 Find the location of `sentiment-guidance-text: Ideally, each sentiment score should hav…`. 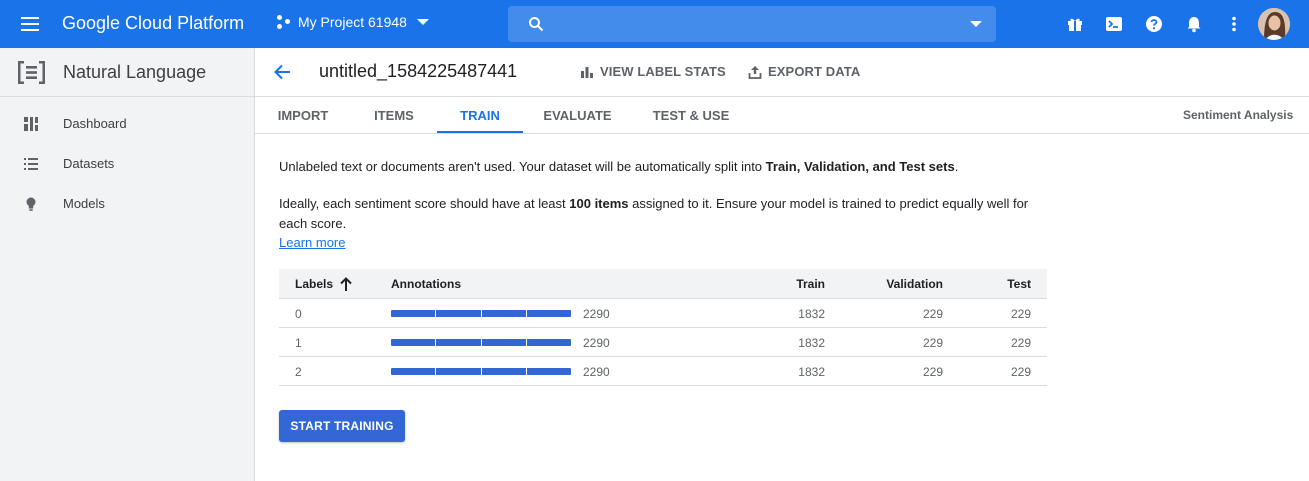

sentiment-guidance-text: Ideally, each sentiment score should hav… is located at coordinates (654, 213).